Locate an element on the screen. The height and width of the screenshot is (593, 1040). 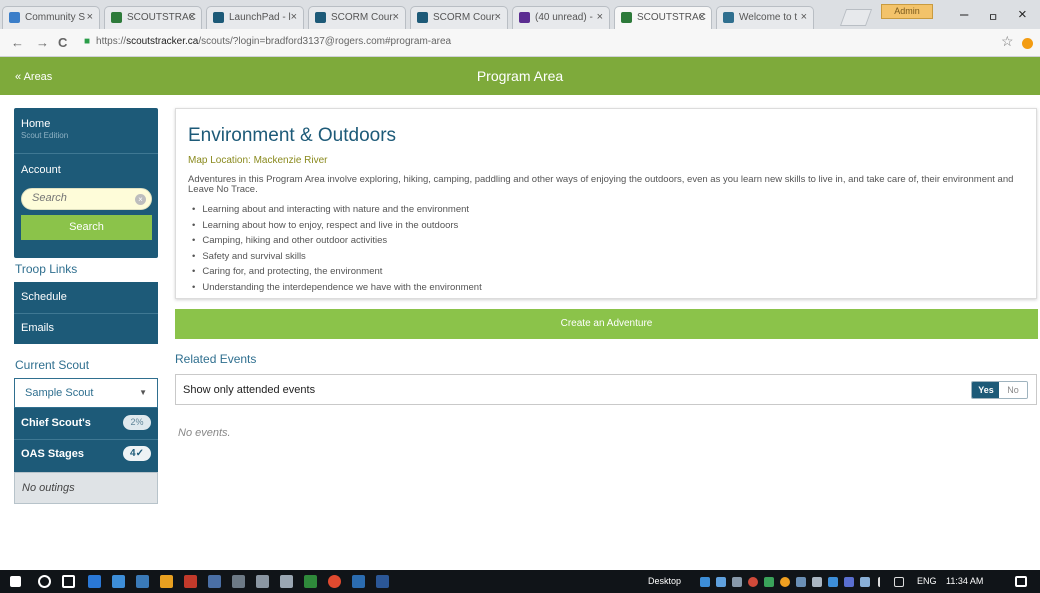
close-window-icon: × is located at coordinates (1022, 14).